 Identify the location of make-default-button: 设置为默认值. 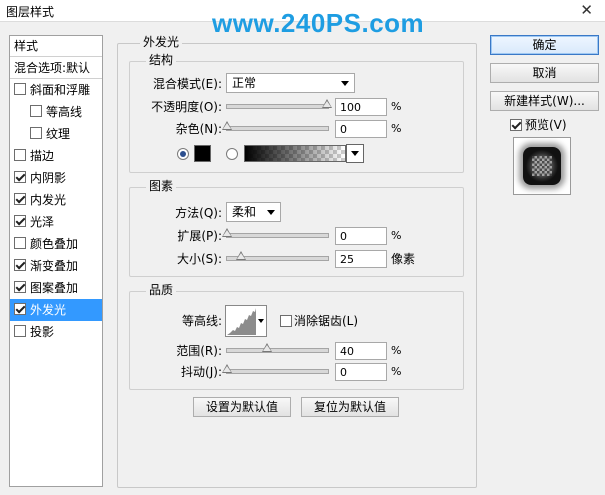
(242, 407).